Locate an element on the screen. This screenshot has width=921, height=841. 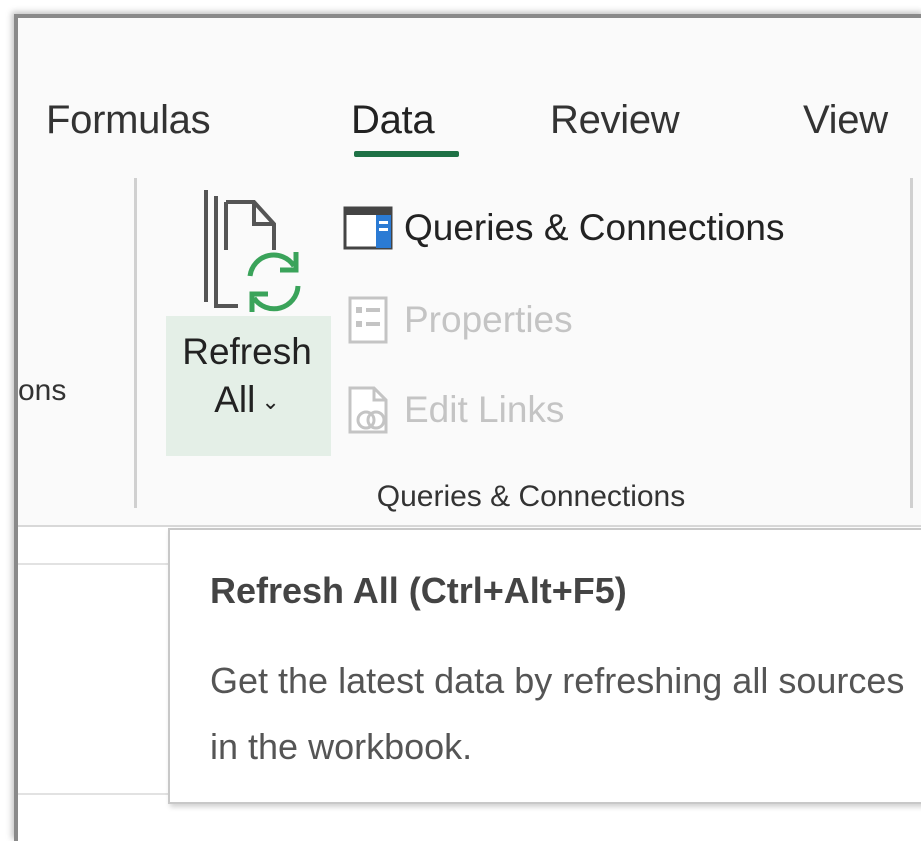
edit-links-button: Edit Links is located at coordinates (453, 410).